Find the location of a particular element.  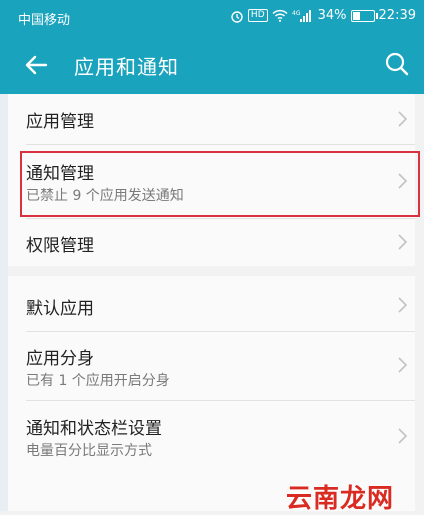

settings-item-label: 通知和状态栏设置 is located at coordinates (94, 429).